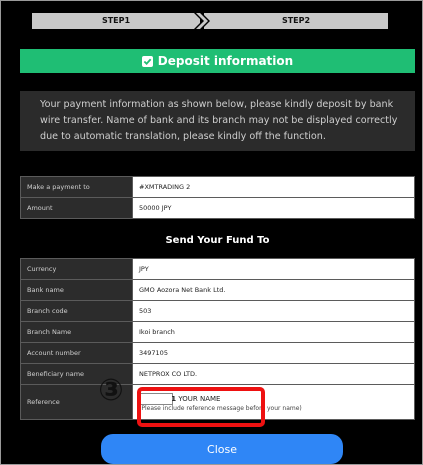  What do you see at coordinates (76, 269) in the screenshot?
I see `row-label: Currency` at bounding box center [76, 269].